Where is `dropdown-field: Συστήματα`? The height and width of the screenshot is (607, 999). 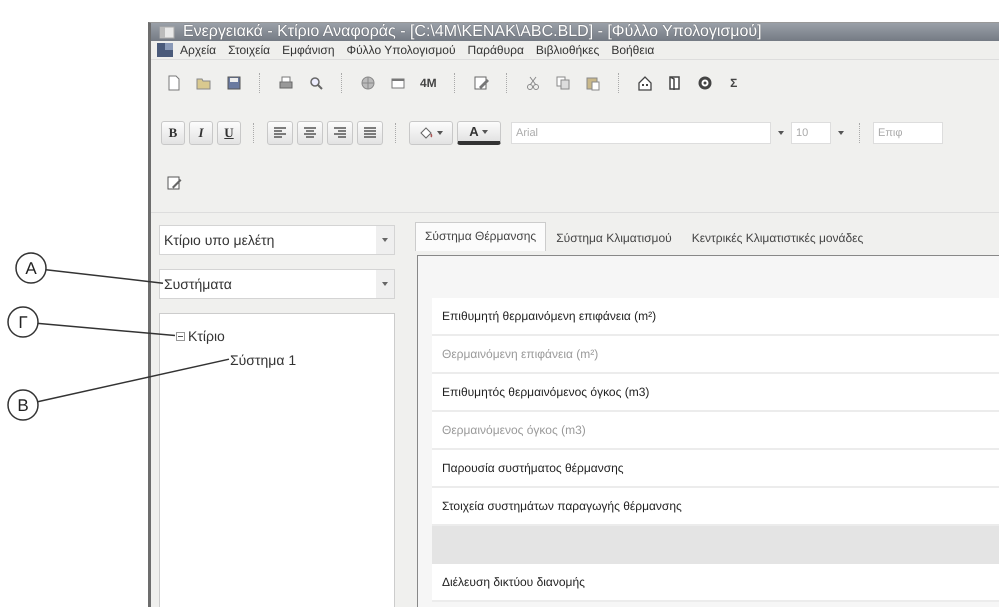 dropdown-field: Συστήματα is located at coordinates (277, 284).